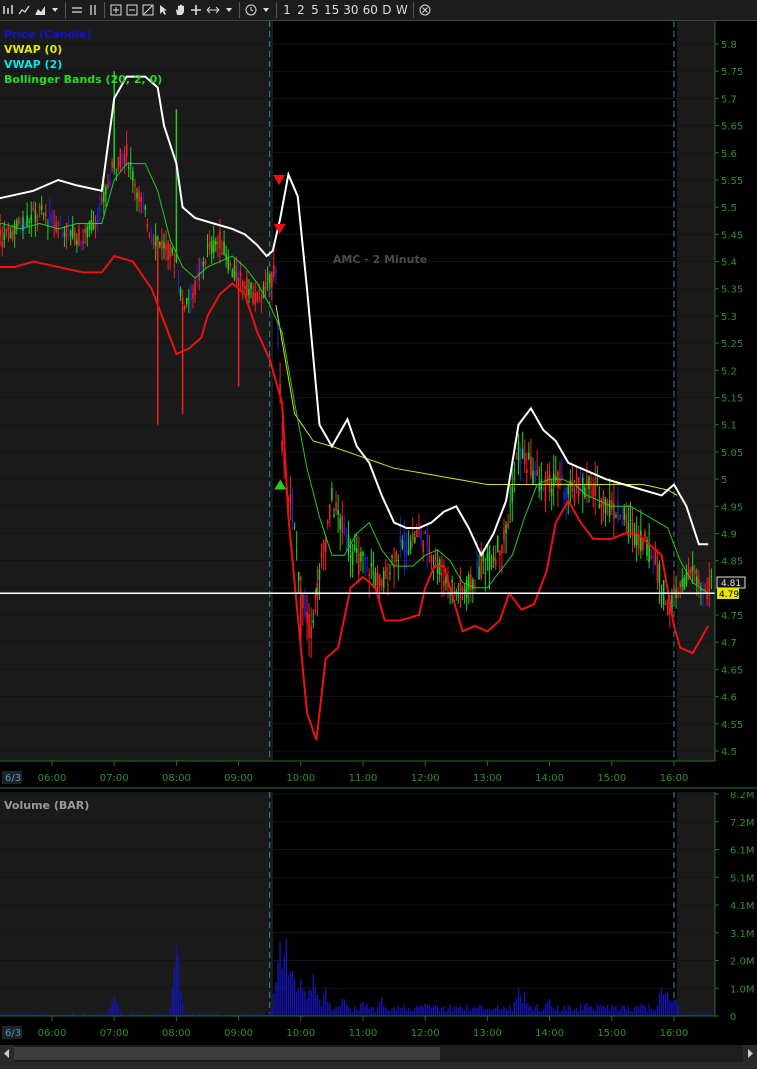 Image resolution: width=757 pixels, height=1069 pixels. I want to click on vertical-layout-icon, so click(93, 10).